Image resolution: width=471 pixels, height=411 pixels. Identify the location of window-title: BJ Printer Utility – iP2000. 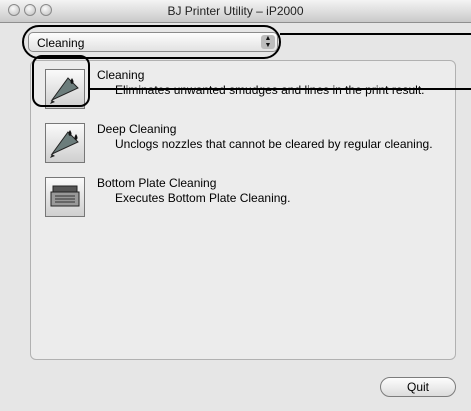
(235, 11).